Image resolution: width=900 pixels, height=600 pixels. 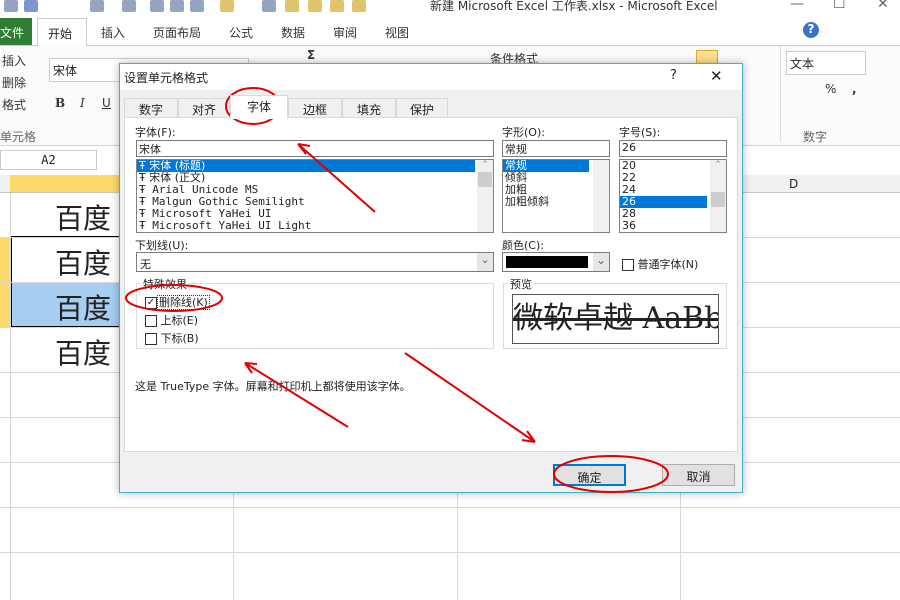 What do you see at coordinates (183, 302) in the screenshot?
I see `strikethrough-label: 删除线(K)` at bounding box center [183, 302].